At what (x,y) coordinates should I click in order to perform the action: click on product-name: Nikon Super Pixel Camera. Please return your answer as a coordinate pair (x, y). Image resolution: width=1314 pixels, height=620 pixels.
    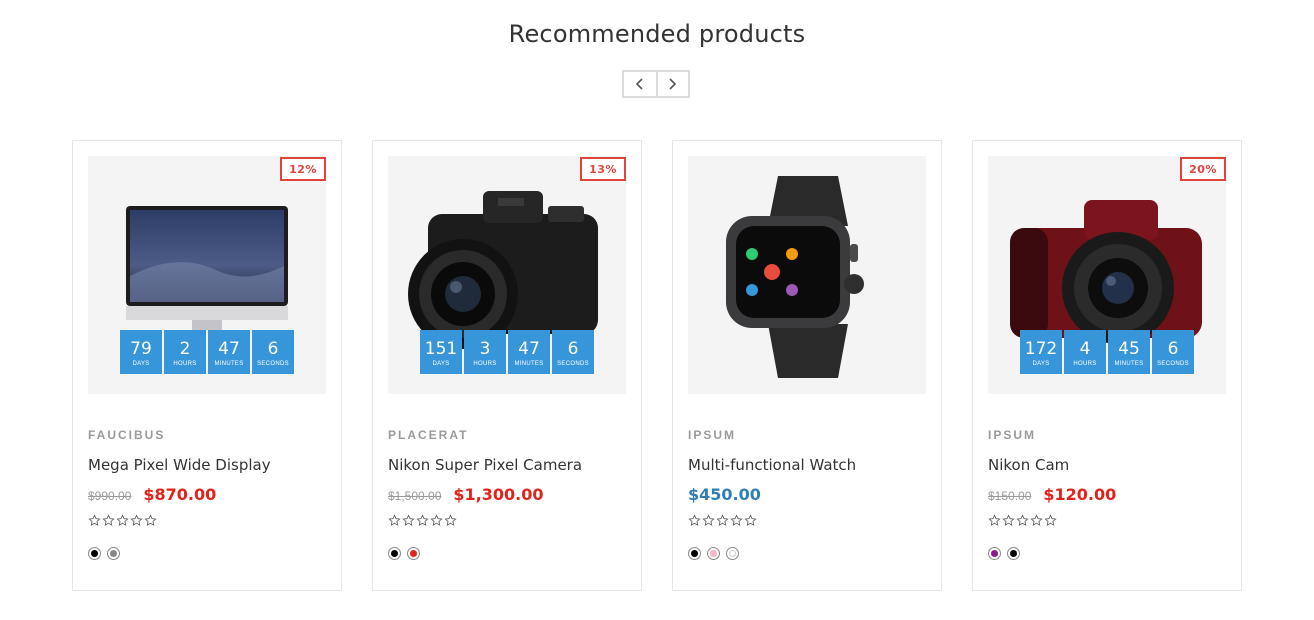
    Looking at the image, I should click on (485, 465).